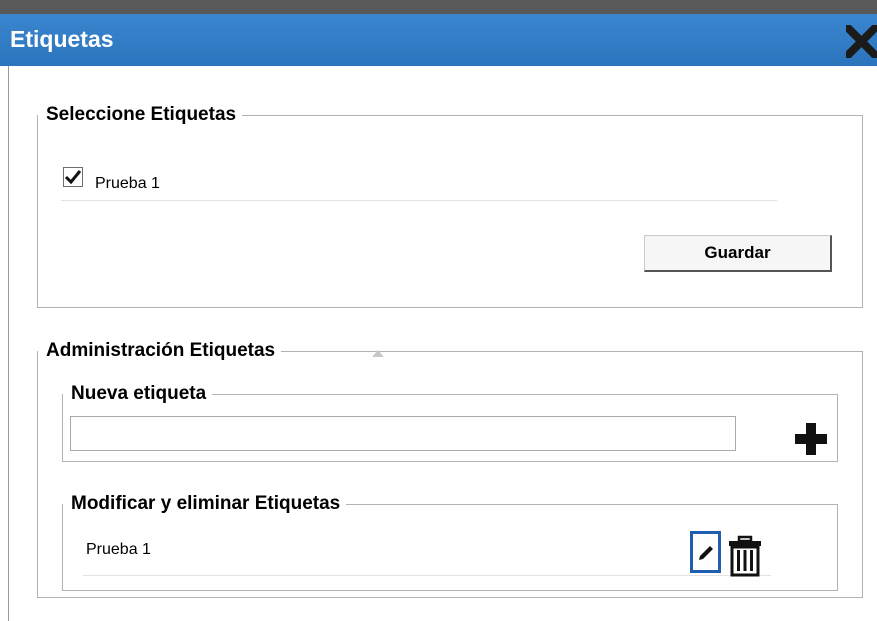 The width and height of the screenshot is (877, 621). Describe the element at coordinates (438, 40) in the screenshot. I see `dialog-title-bar: Etiquetas` at that location.